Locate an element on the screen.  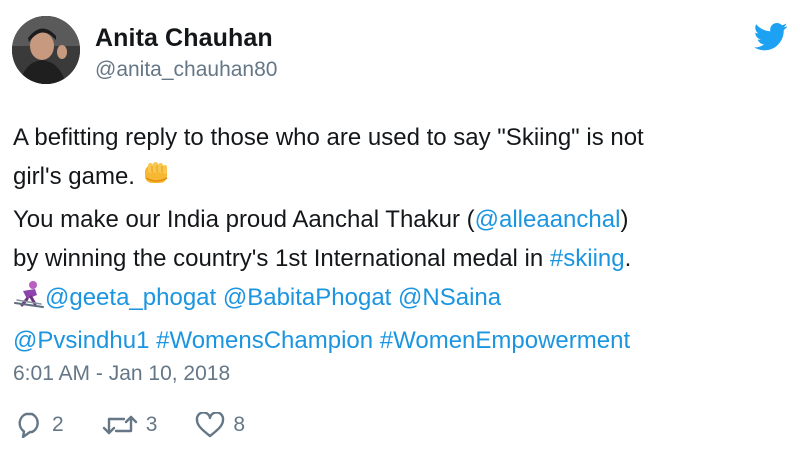
like-icon is located at coordinates (210, 425).